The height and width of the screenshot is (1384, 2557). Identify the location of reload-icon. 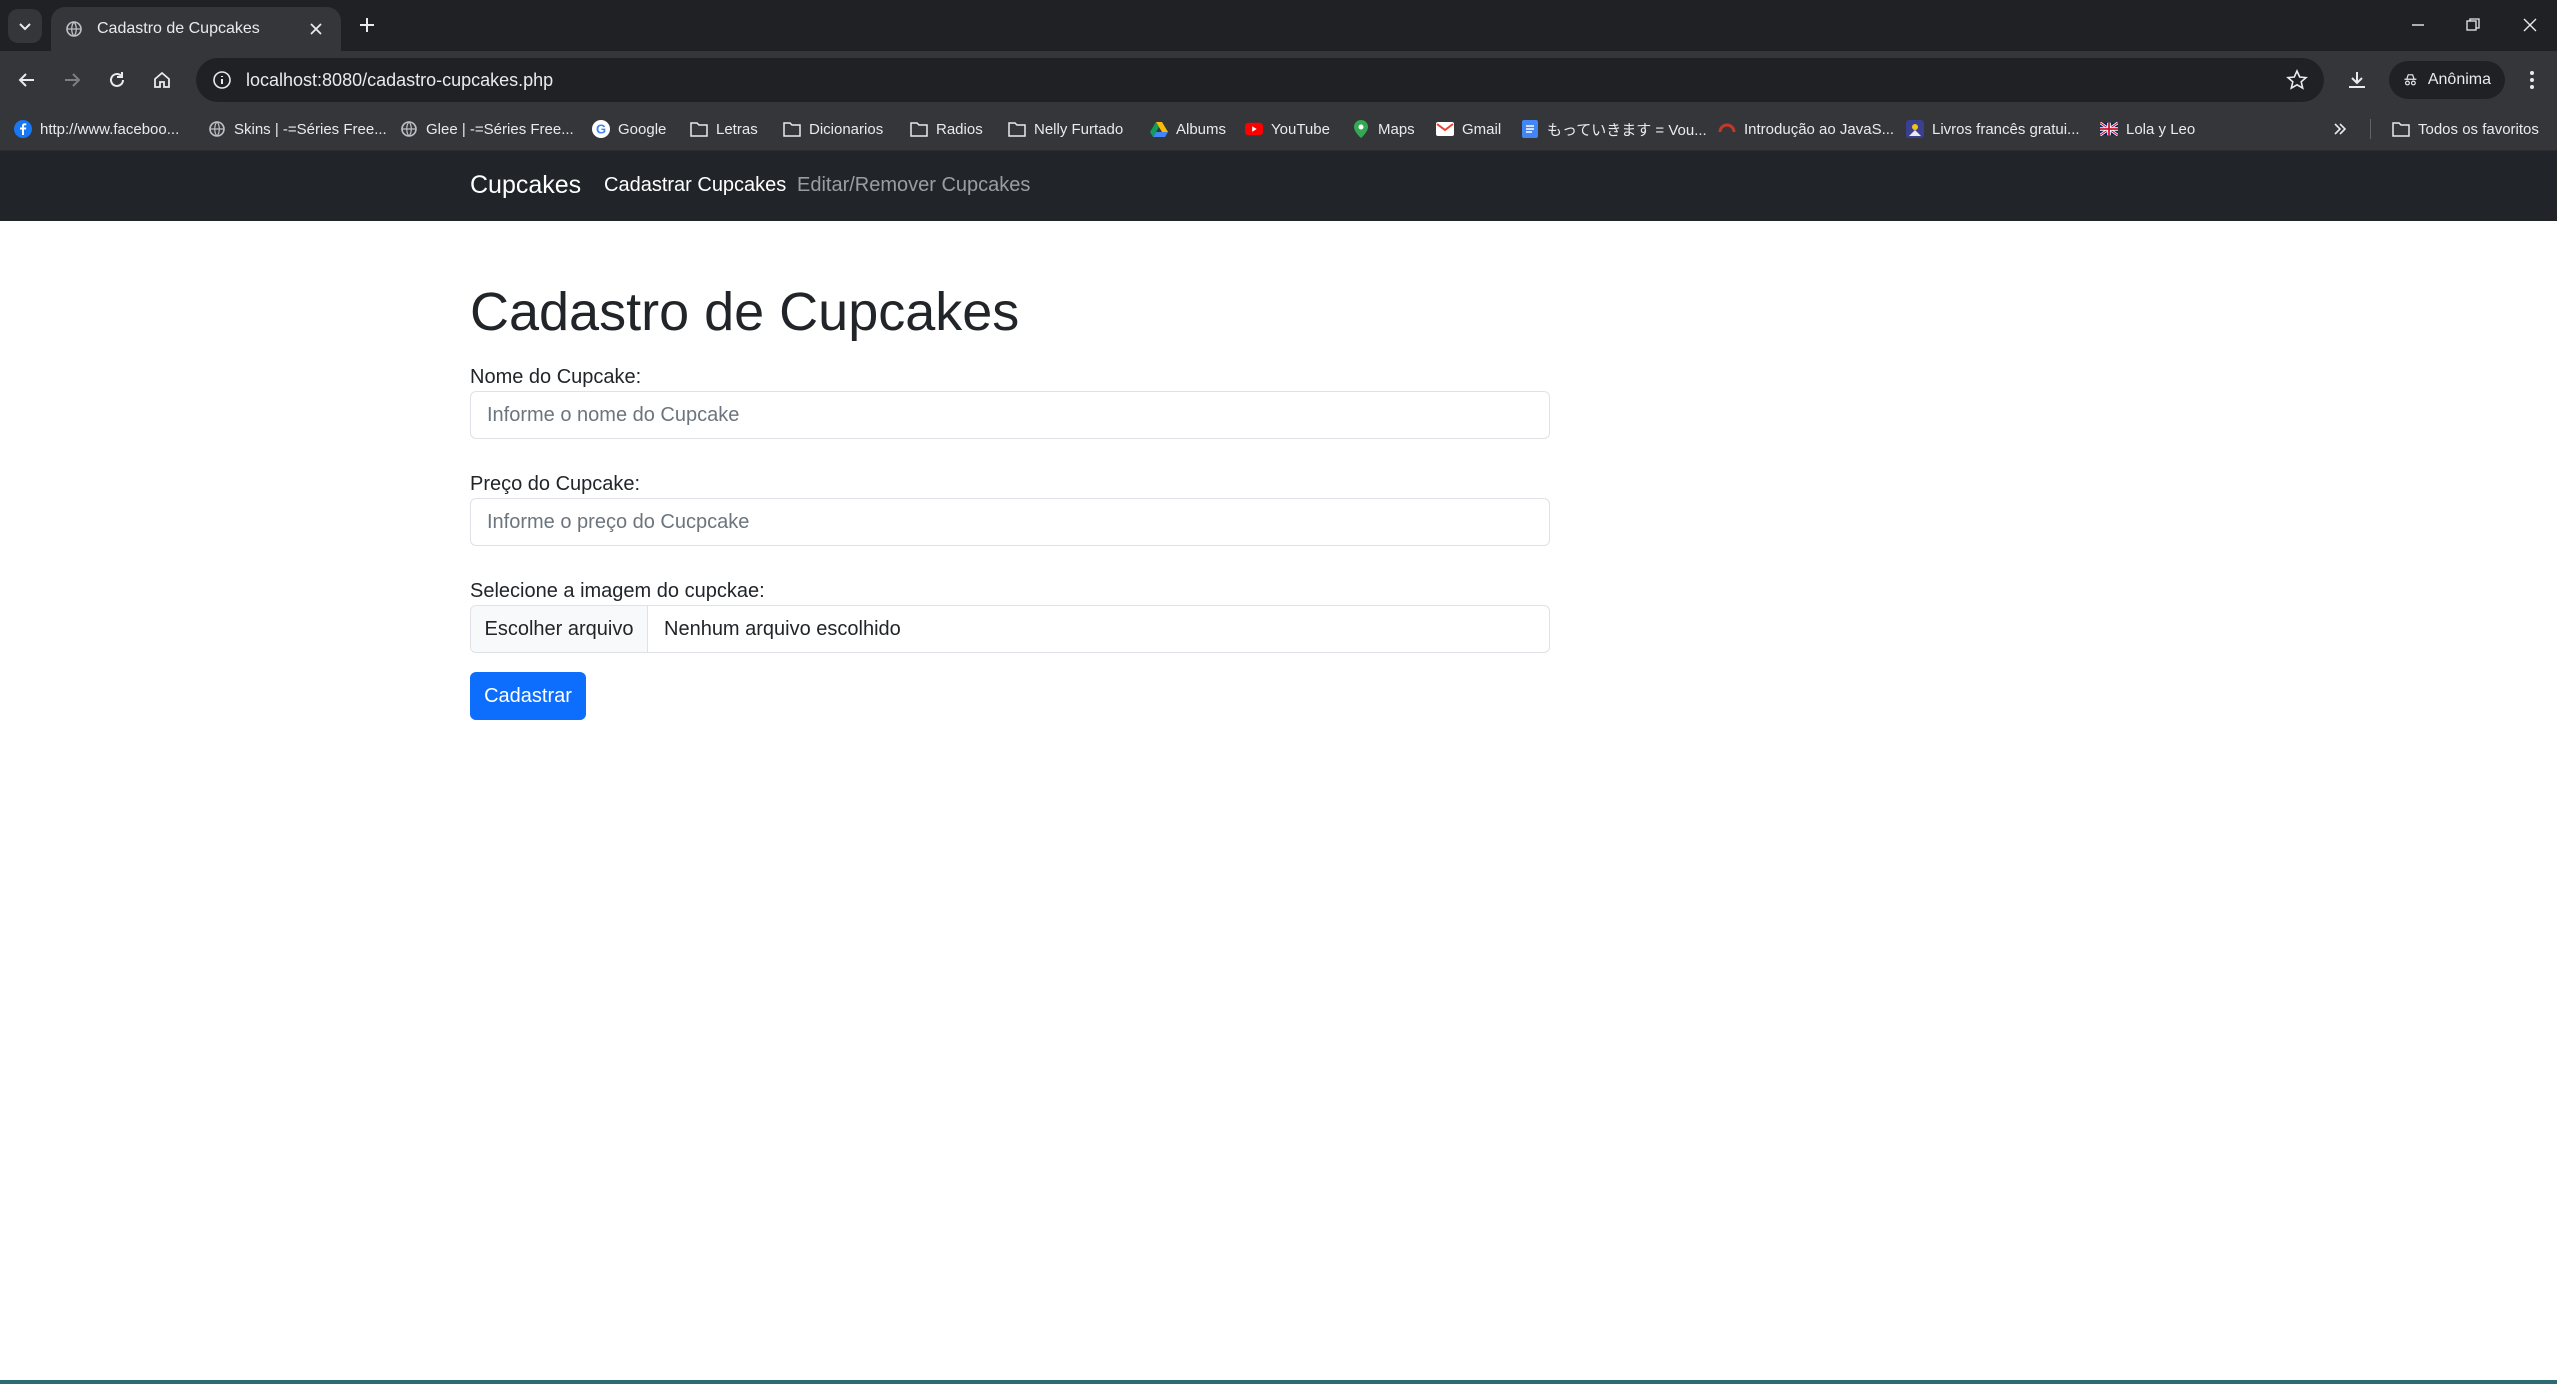
(117, 79).